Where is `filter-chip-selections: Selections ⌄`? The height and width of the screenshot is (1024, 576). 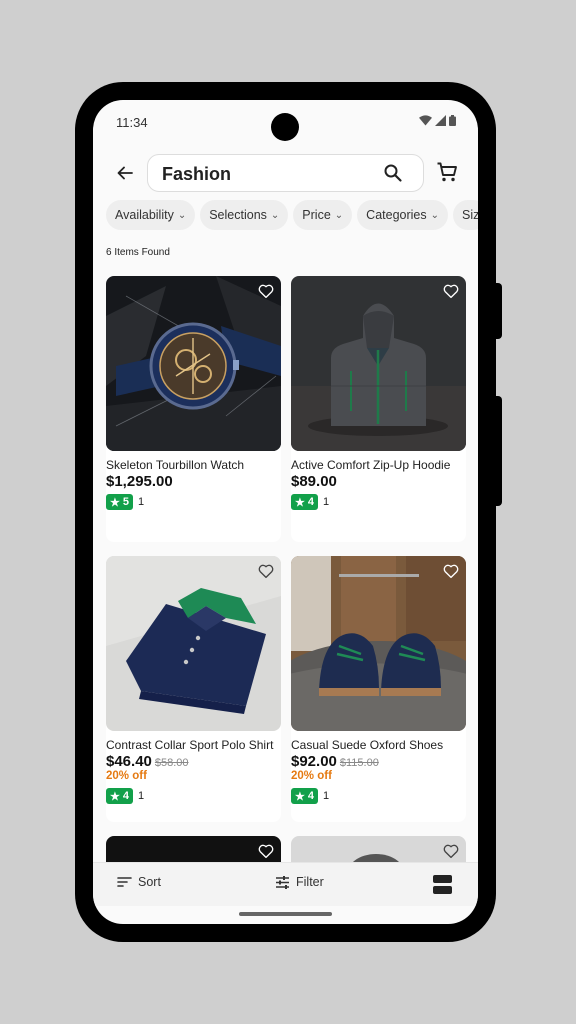 filter-chip-selections: Selections ⌄ is located at coordinates (244, 215).